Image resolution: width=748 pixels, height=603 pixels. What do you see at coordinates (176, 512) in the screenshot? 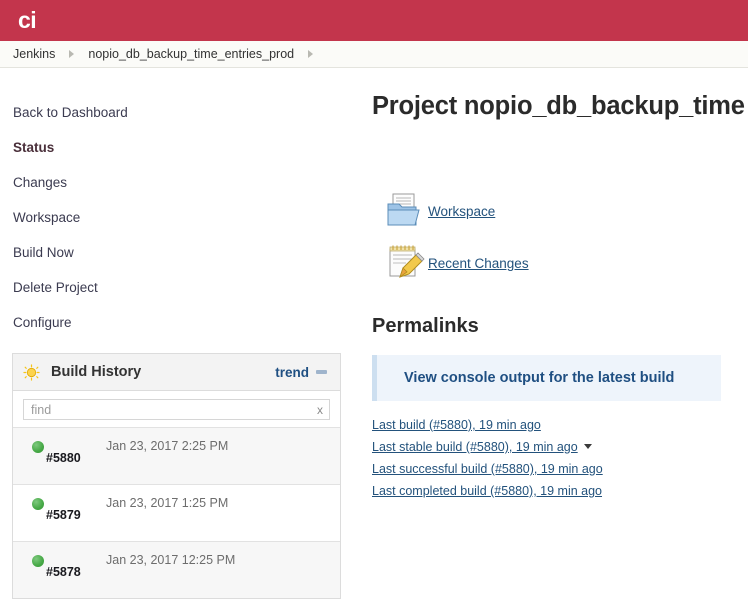
I see `table-row: #5879 Jan 23, 2017 1:25 PM` at bounding box center [176, 512].